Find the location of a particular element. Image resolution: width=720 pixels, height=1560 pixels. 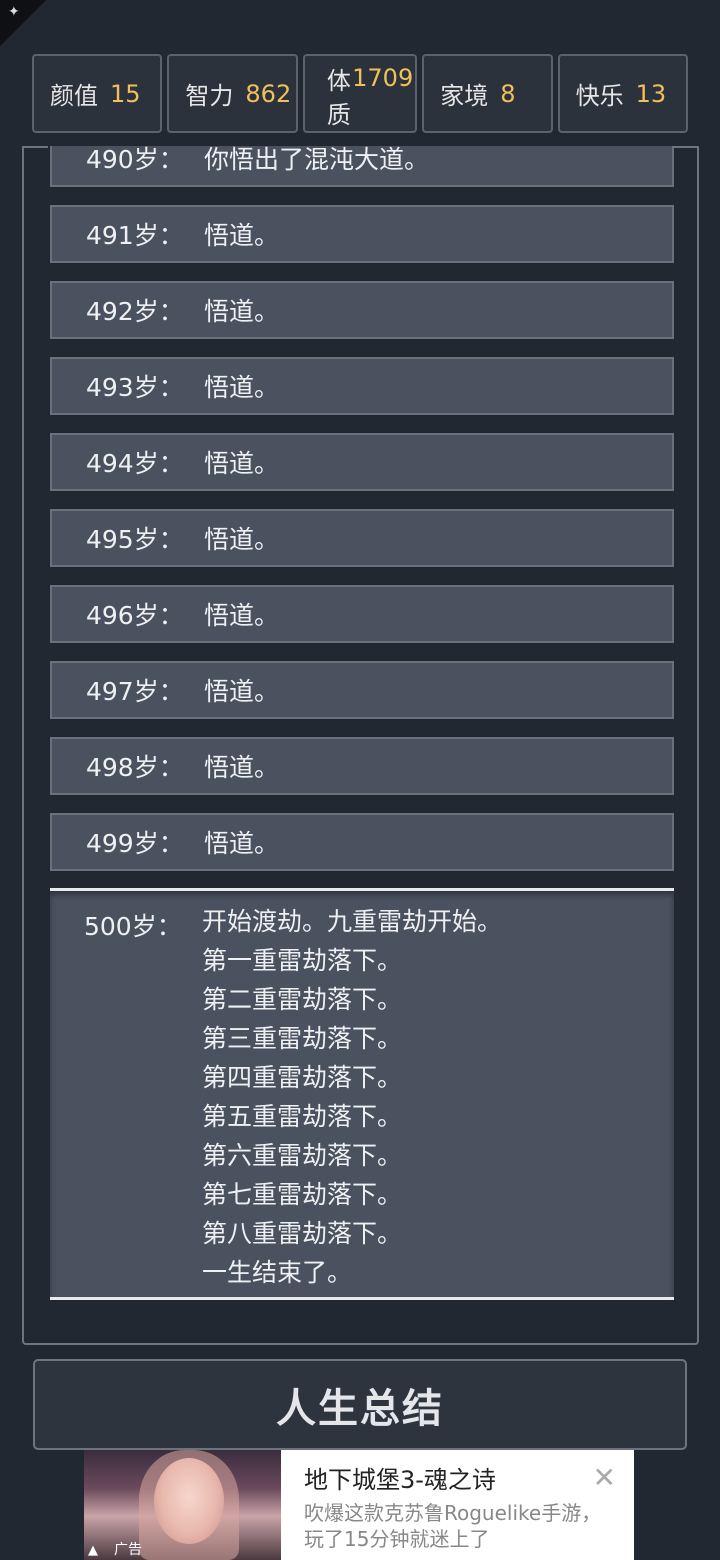

log-age: 492岁： is located at coordinates (135, 311).